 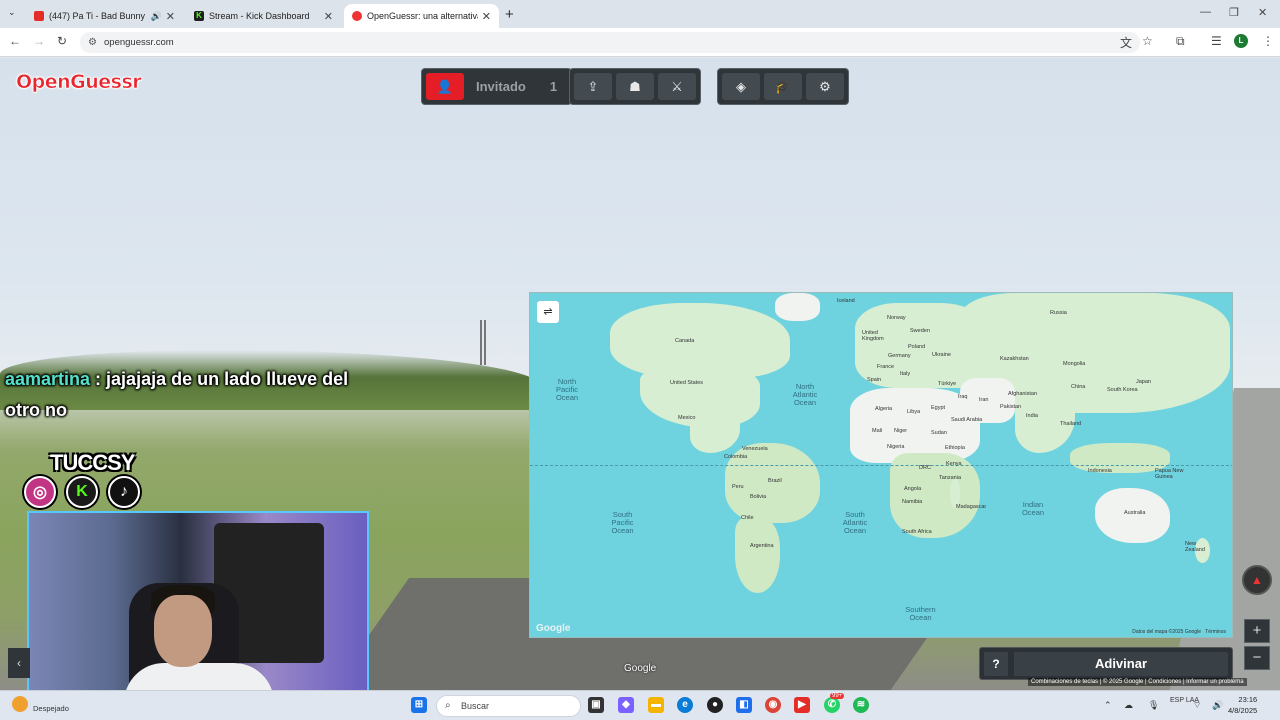 I want to click on openguessr-logo: OpenGuessr, so click(x=79, y=82).